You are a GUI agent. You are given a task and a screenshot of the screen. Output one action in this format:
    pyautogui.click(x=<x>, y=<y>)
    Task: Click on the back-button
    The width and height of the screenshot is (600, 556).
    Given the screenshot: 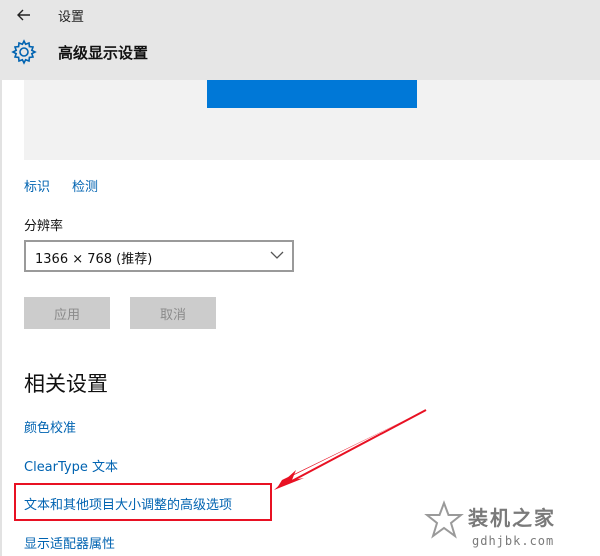 What is the action you would take?
    pyautogui.click(x=24, y=15)
    